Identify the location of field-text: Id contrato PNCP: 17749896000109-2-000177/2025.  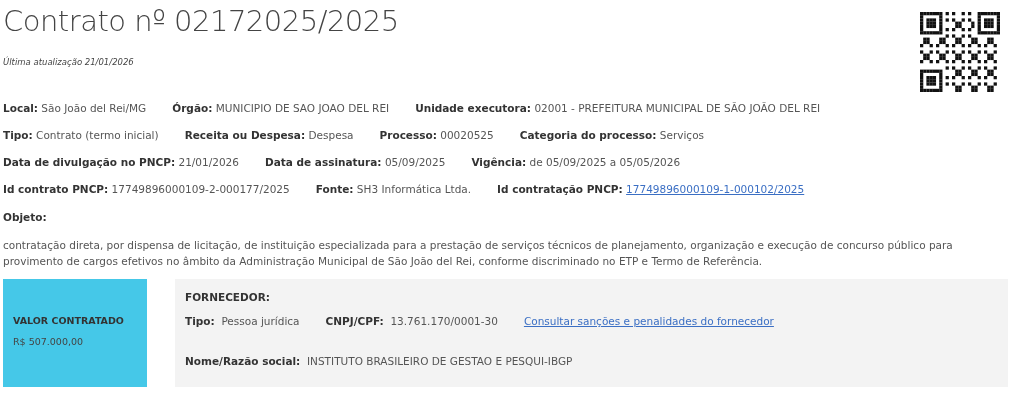
(146, 188).